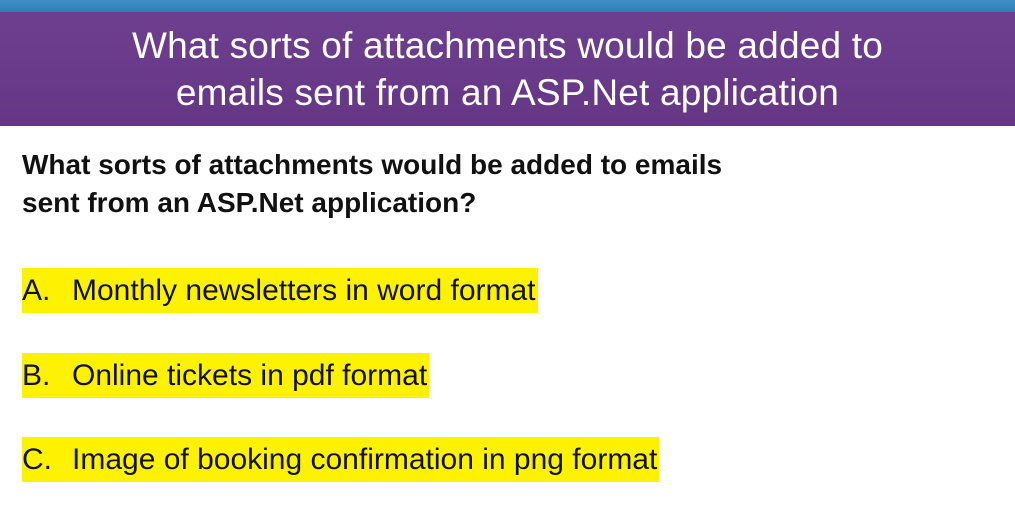 The width and height of the screenshot is (1015, 512). What do you see at coordinates (507, 6) in the screenshot?
I see `top-accent-stripe` at bounding box center [507, 6].